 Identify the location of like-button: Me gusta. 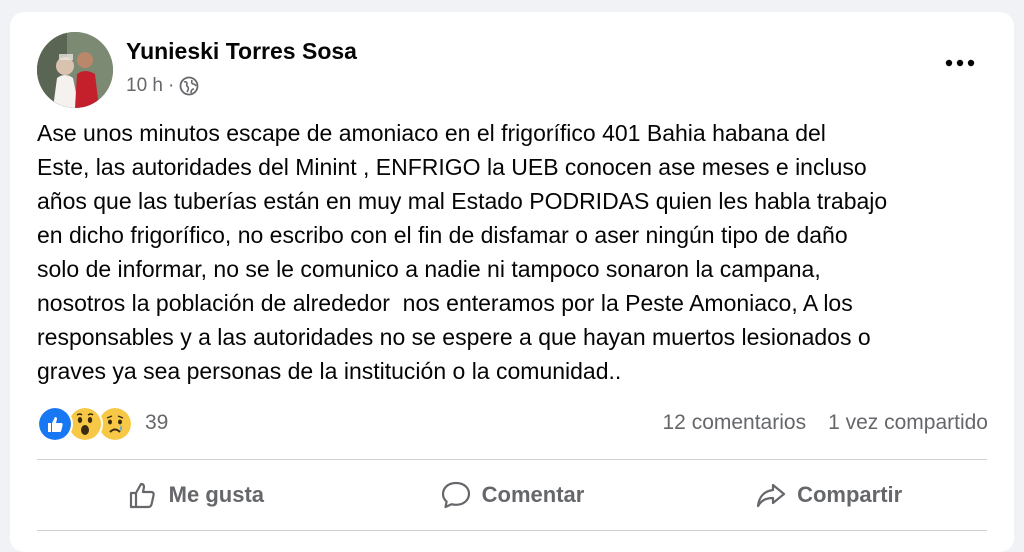
(195, 495).